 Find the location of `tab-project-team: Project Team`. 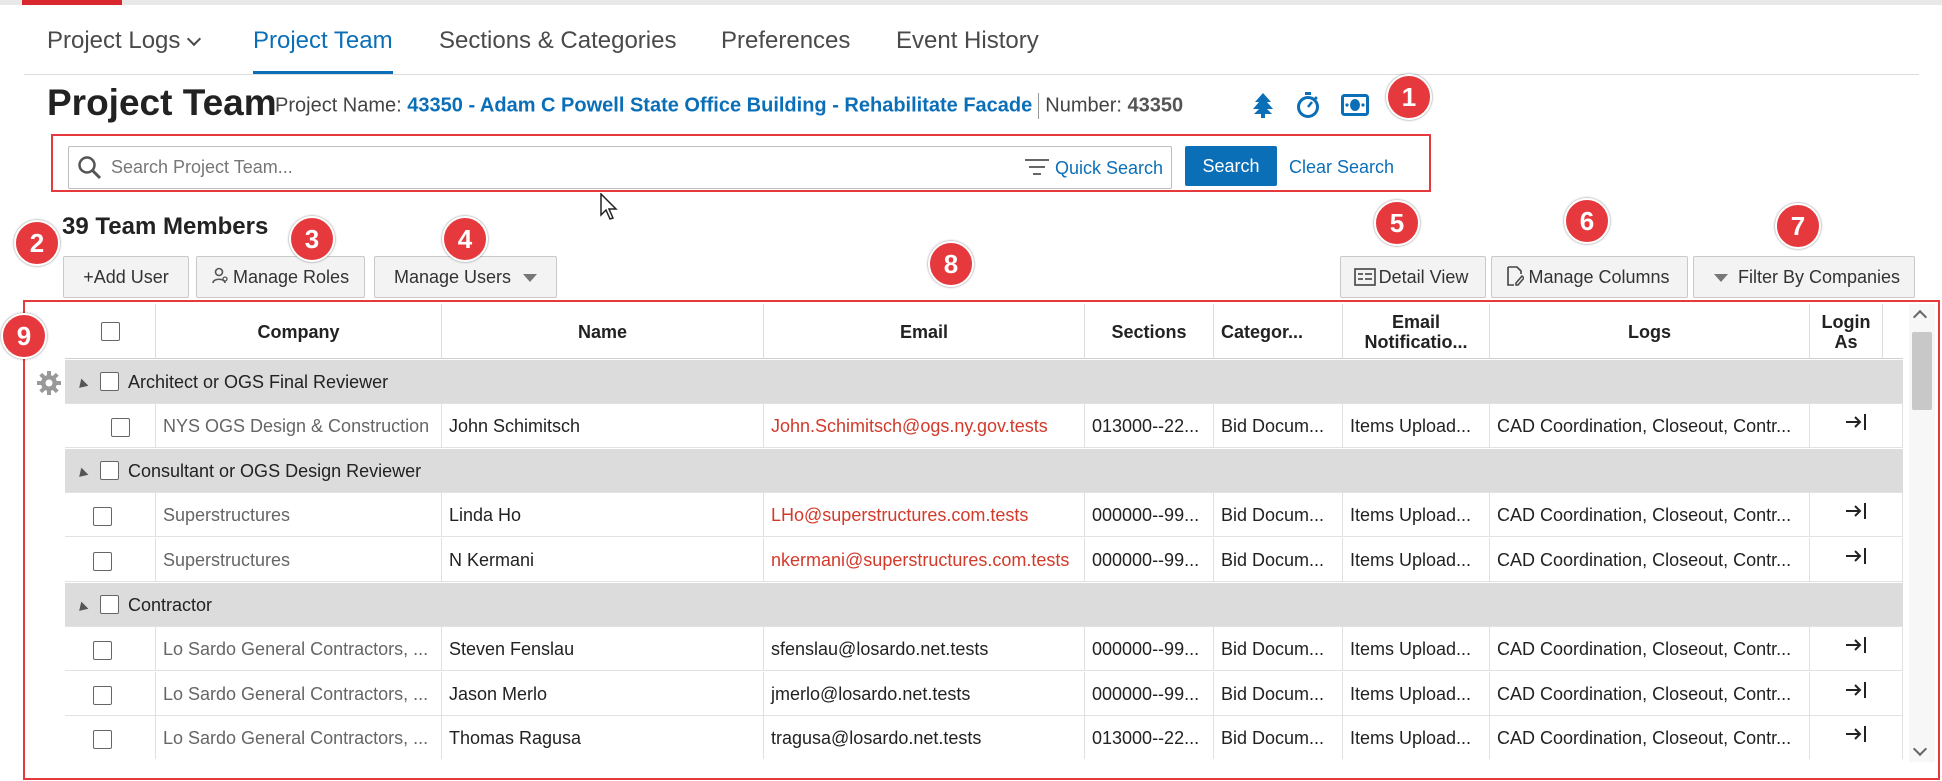

tab-project-team: Project Team is located at coordinates (323, 50).